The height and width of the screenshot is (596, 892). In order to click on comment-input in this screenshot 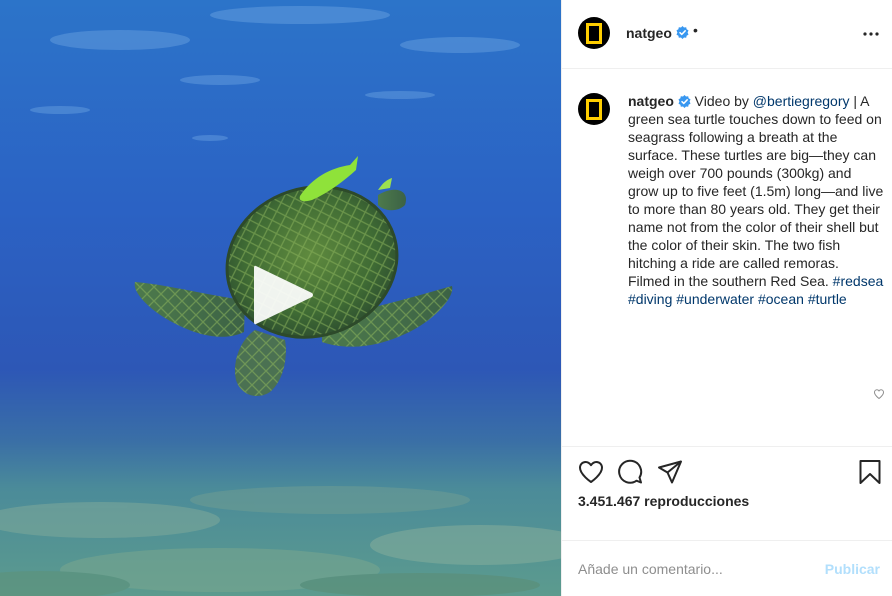, I will do `click(693, 569)`.